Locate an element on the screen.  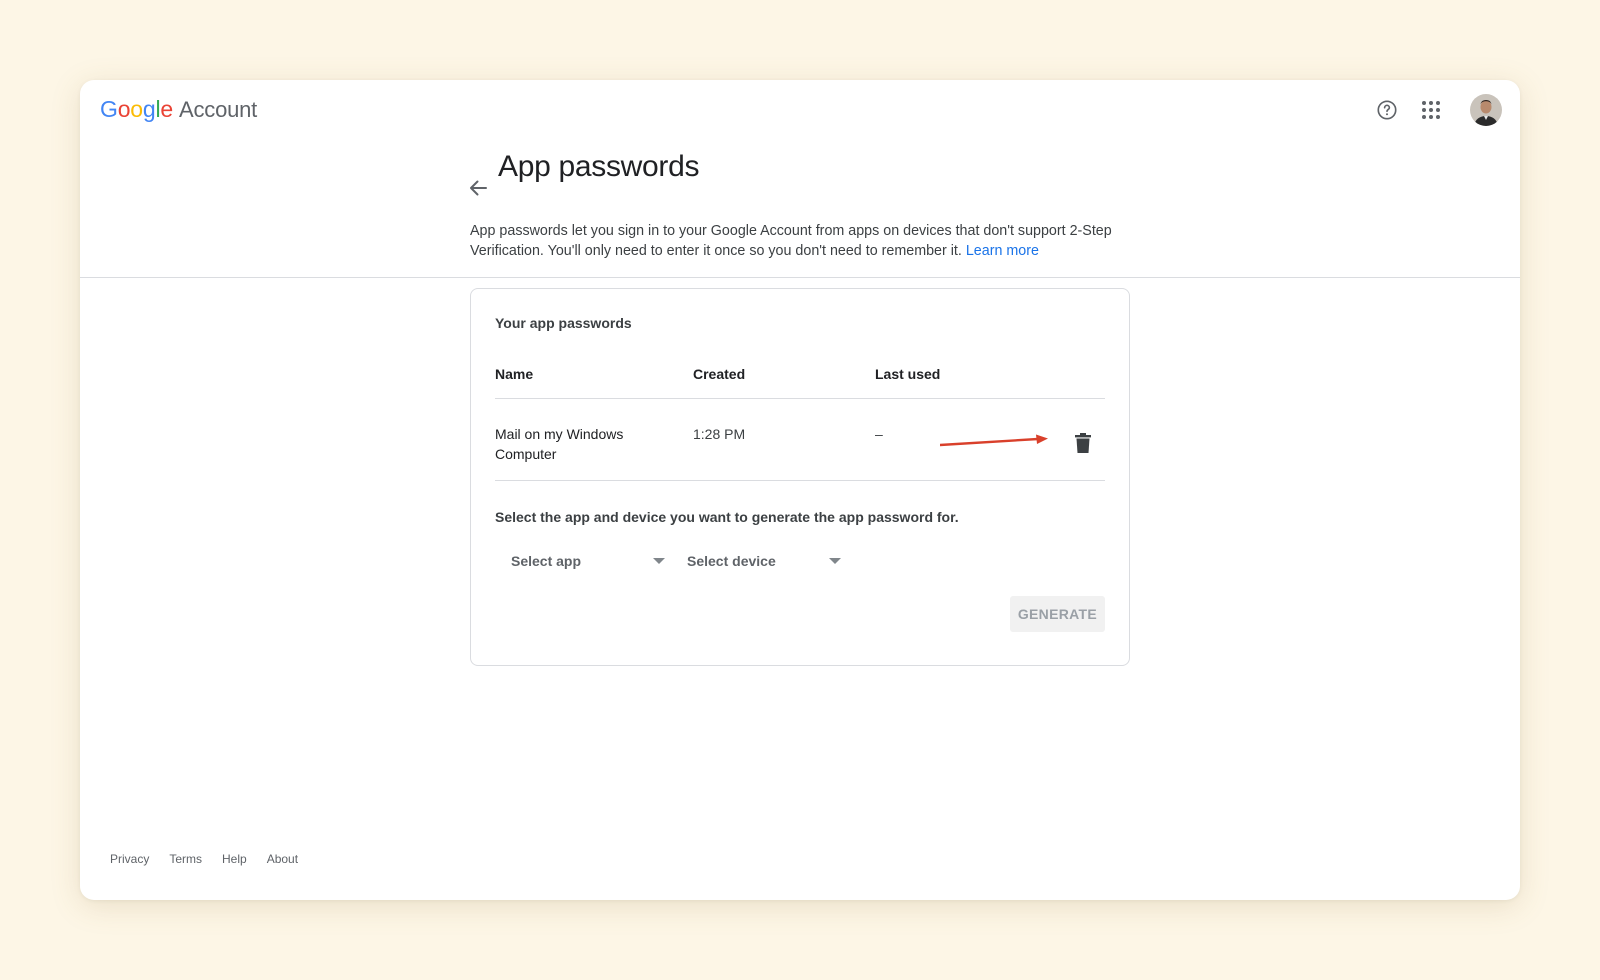
column-header-created: Created is located at coordinates (719, 374).